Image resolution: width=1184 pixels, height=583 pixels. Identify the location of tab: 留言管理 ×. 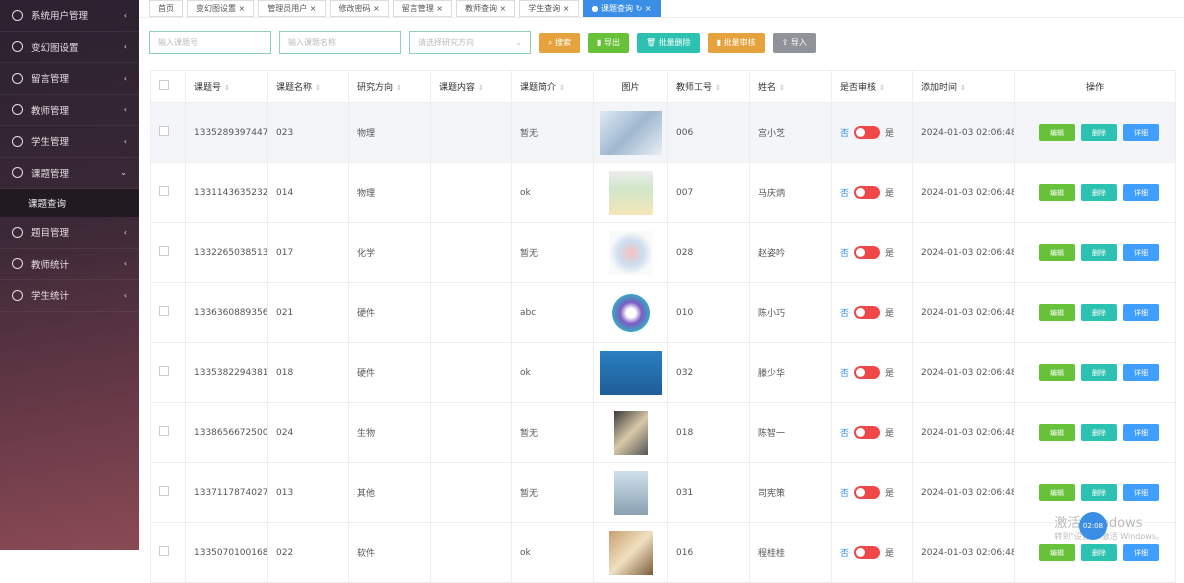
(422, 8).